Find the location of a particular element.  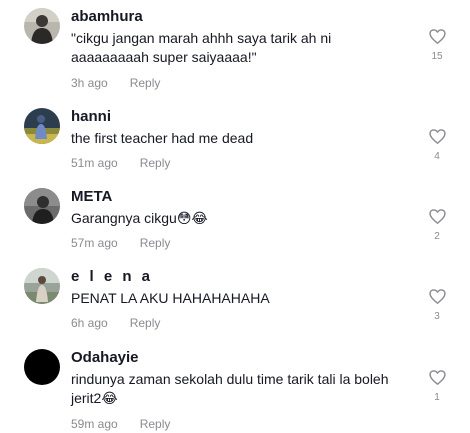

comment-time: 59m ago is located at coordinates (94, 424).